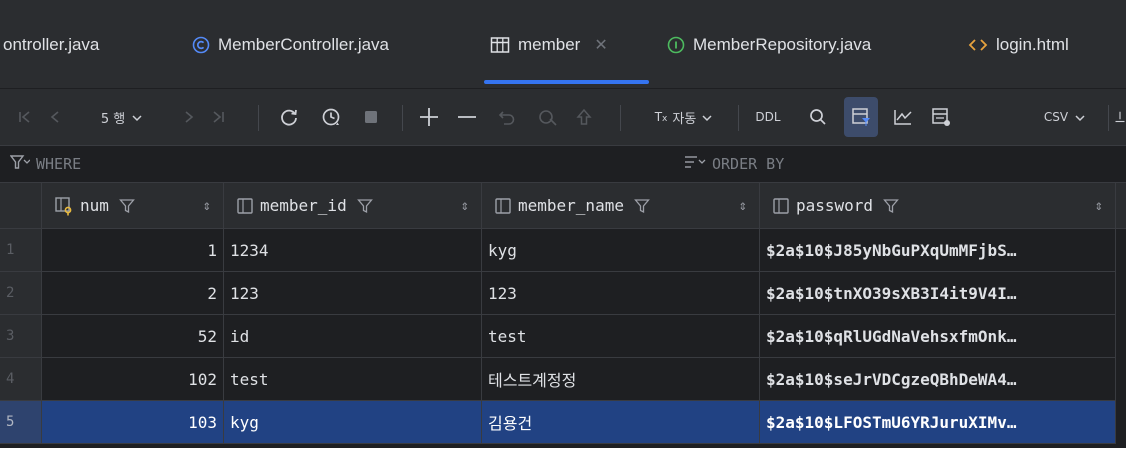 The image size is (1136, 455). I want to click on cell-num: 2, so click(133, 293).